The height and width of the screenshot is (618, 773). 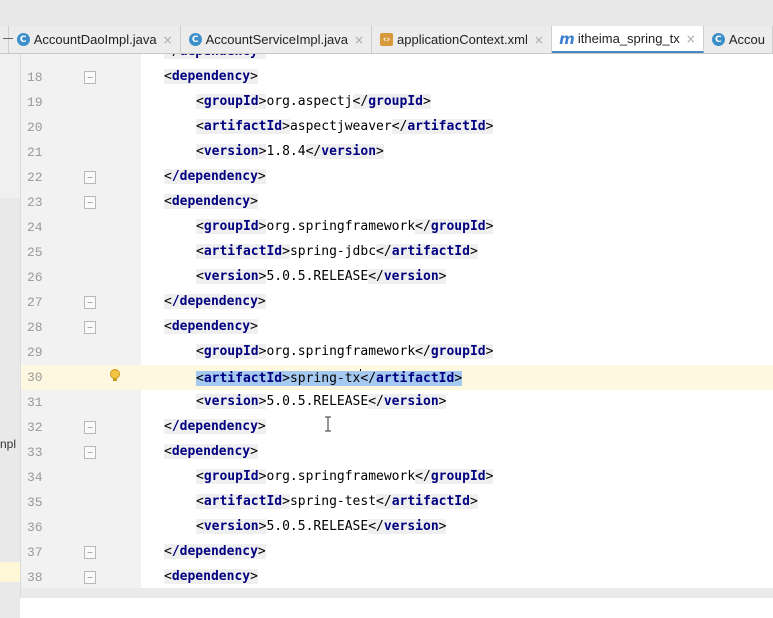 What do you see at coordinates (35, 252) in the screenshot?
I see `line-number: 25` at bounding box center [35, 252].